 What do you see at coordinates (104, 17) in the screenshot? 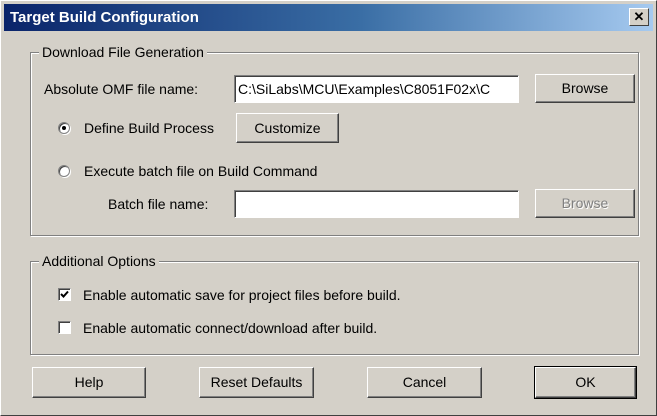
I see `window-title: Target Build Configuration` at bounding box center [104, 17].